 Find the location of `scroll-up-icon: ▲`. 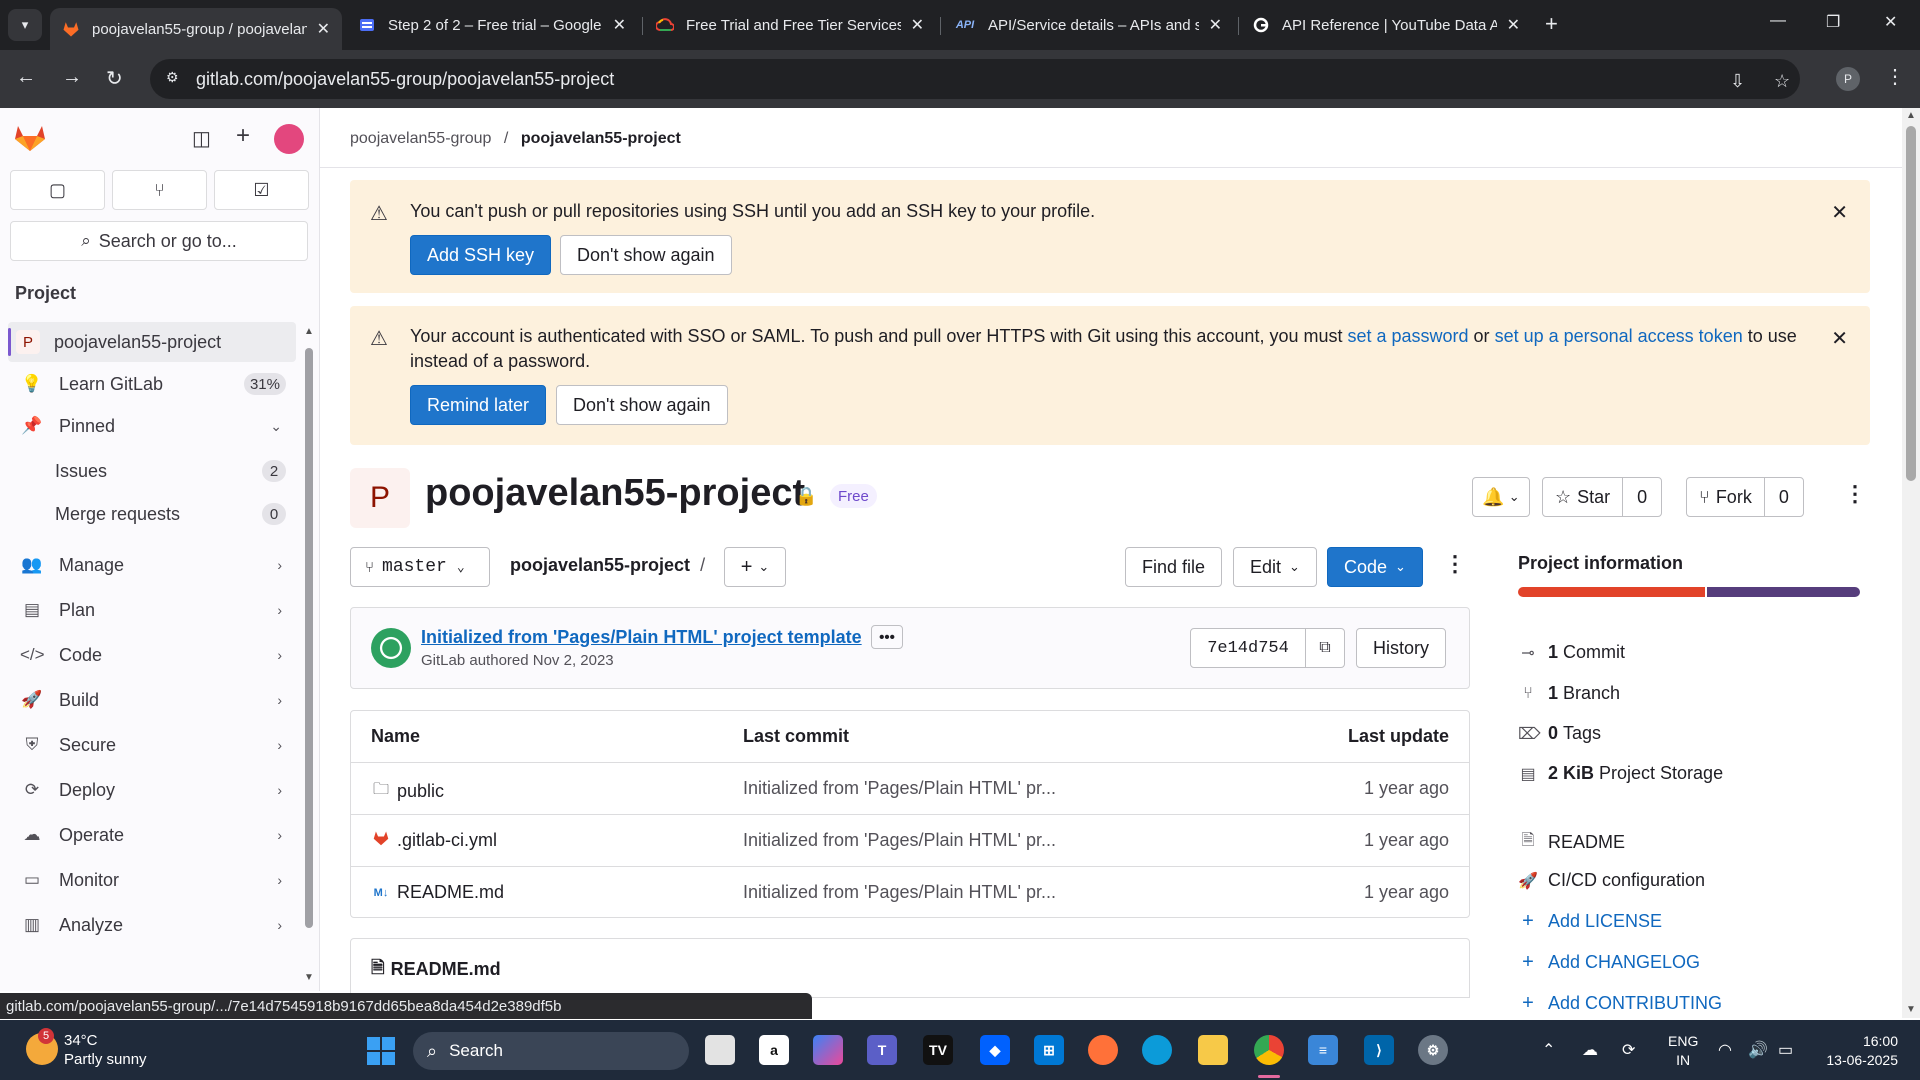

scroll-up-icon: ▲ is located at coordinates (1911, 115).